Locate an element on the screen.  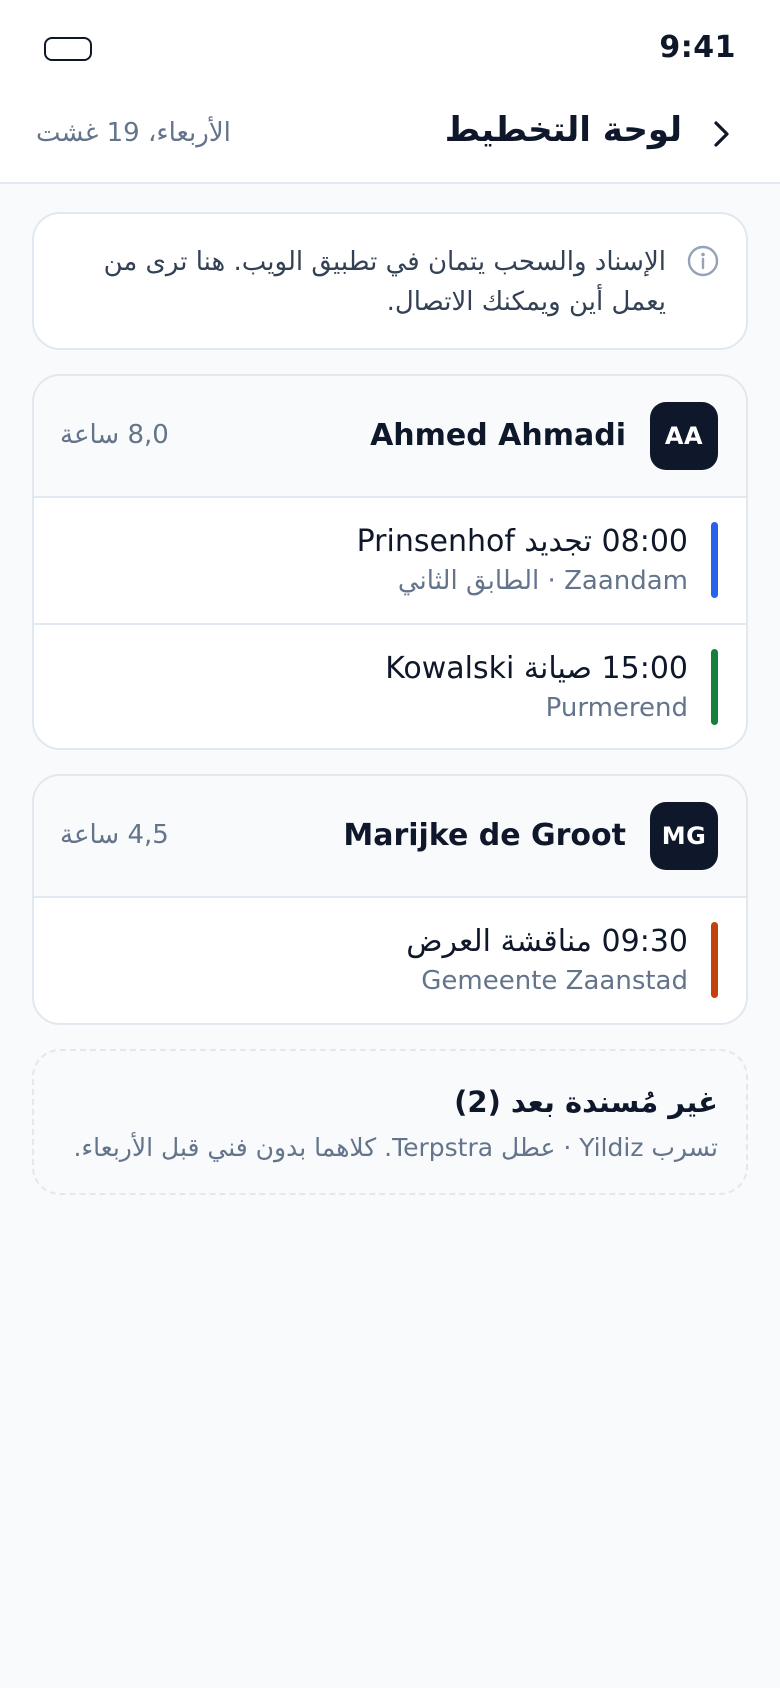
job-title: 09:30 مناقشة العرض is located at coordinates (547, 941).